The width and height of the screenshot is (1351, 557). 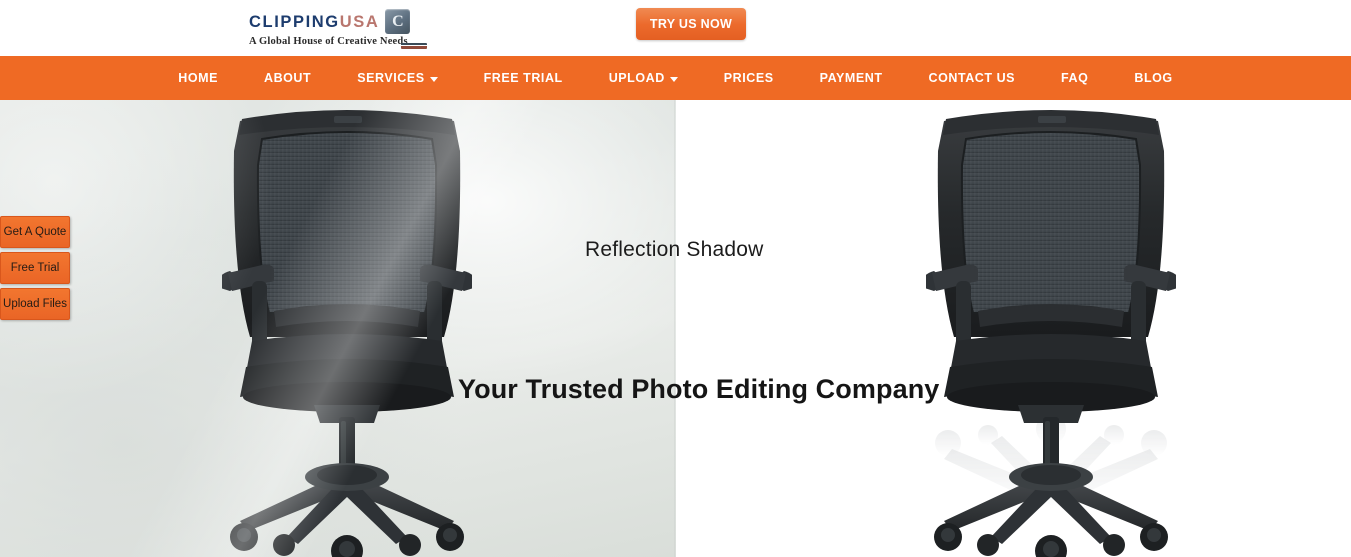 I want to click on floating-side-tabs: Get A Quote Free Trial Upload Files, so click(x=36, y=270).